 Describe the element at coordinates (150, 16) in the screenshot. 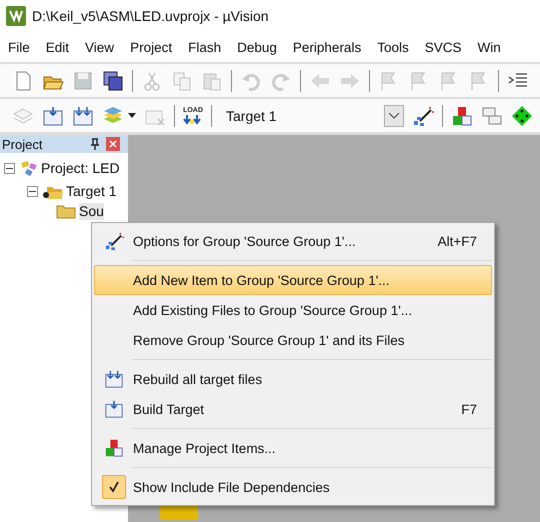

I see `window-title: D:\Keil_v5\ASM\LED.uvprojx - µVision` at that location.